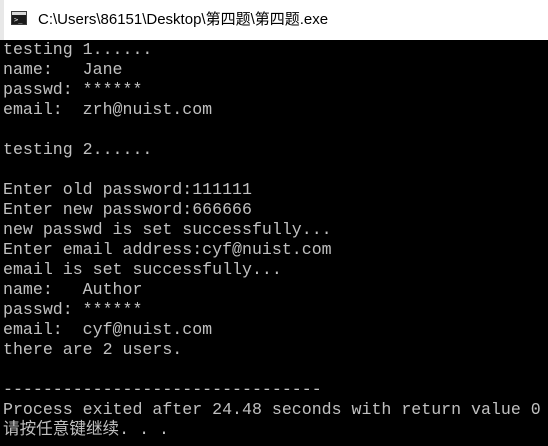 The width and height of the screenshot is (548, 446). Describe the element at coordinates (86, 429) in the screenshot. I see `press-any-key-prompt: 请按任意键继续. . .` at that location.